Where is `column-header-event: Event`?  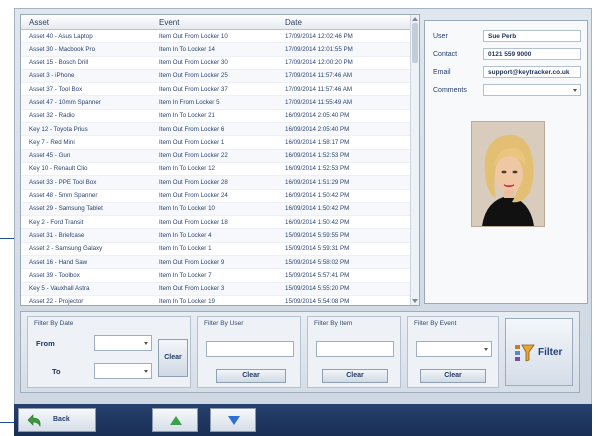
column-header-event: Event is located at coordinates (169, 22).